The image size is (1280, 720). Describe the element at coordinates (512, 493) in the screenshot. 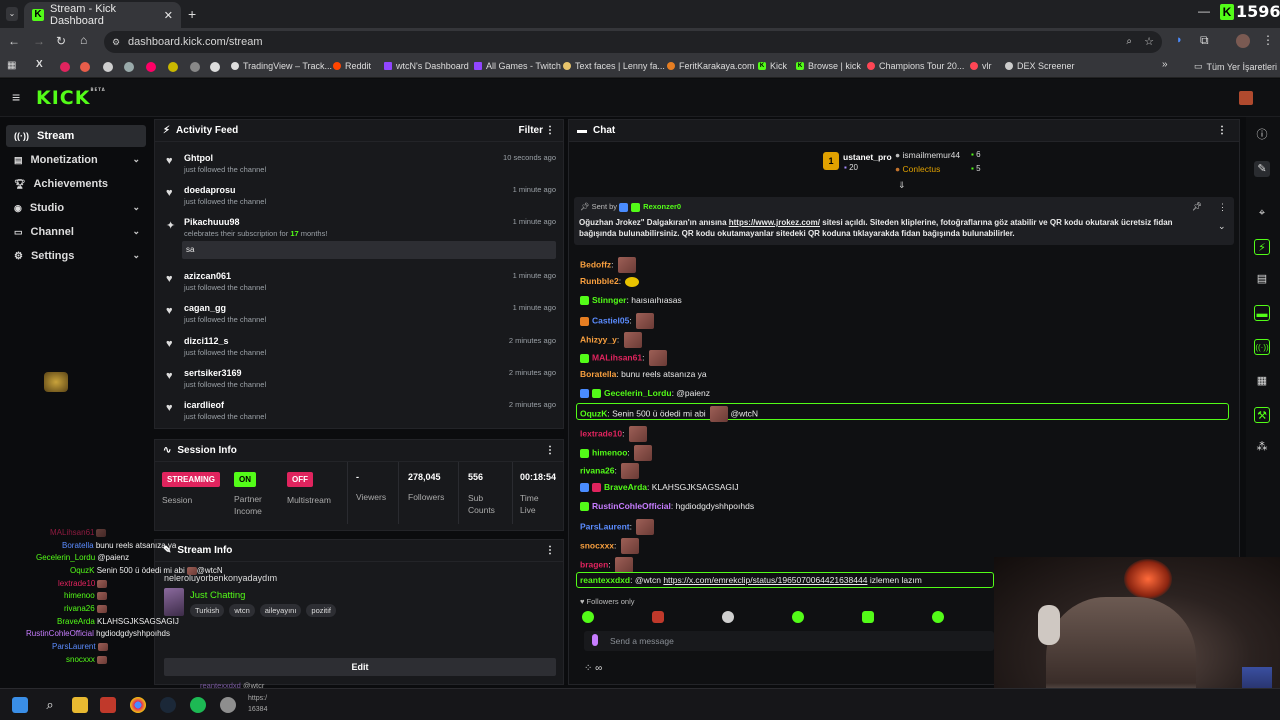

I see `divider` at that location.